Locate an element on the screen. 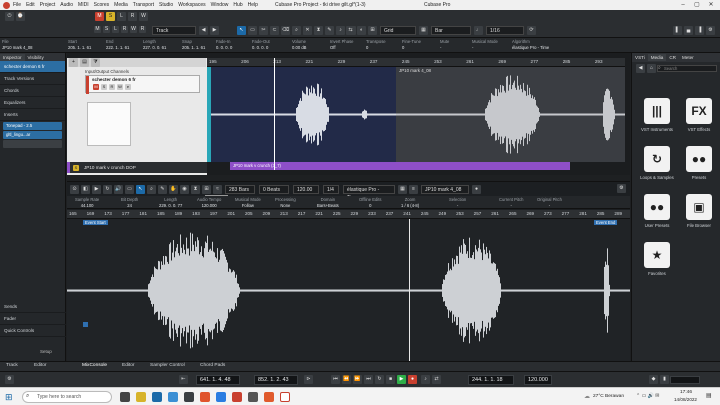 This screenshot has height=405, width=720. event-display: JP10 mark 4_08 is located at coordinates (416, 114).